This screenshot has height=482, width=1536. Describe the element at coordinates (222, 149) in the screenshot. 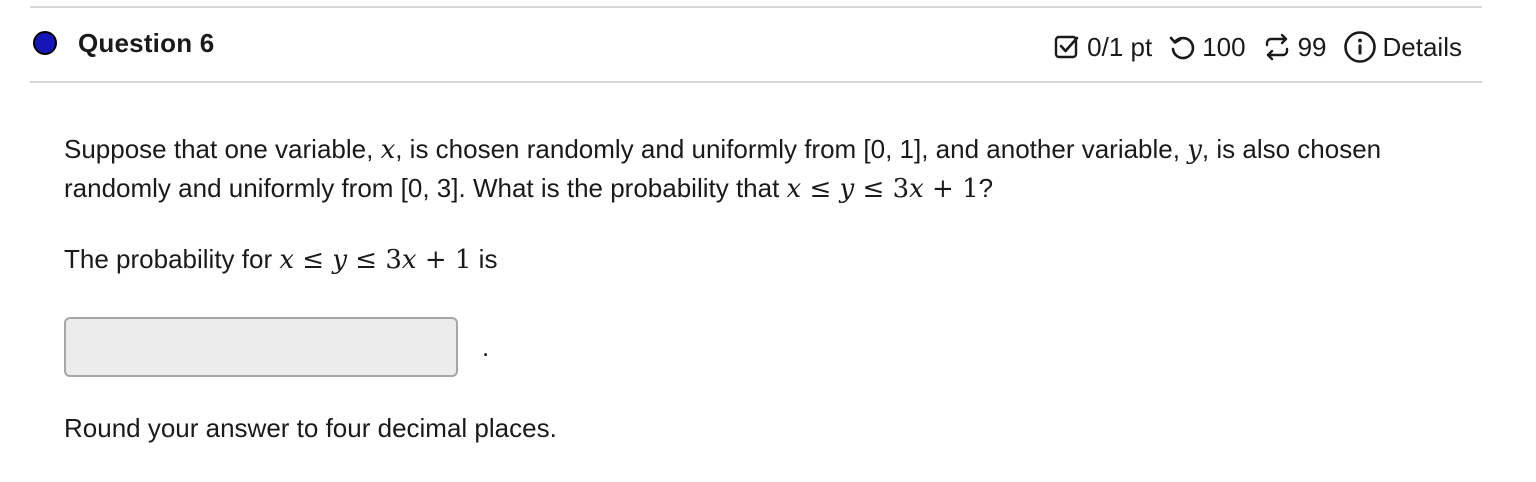

I see `question-text-part: Suppose that one variable,` at that location.